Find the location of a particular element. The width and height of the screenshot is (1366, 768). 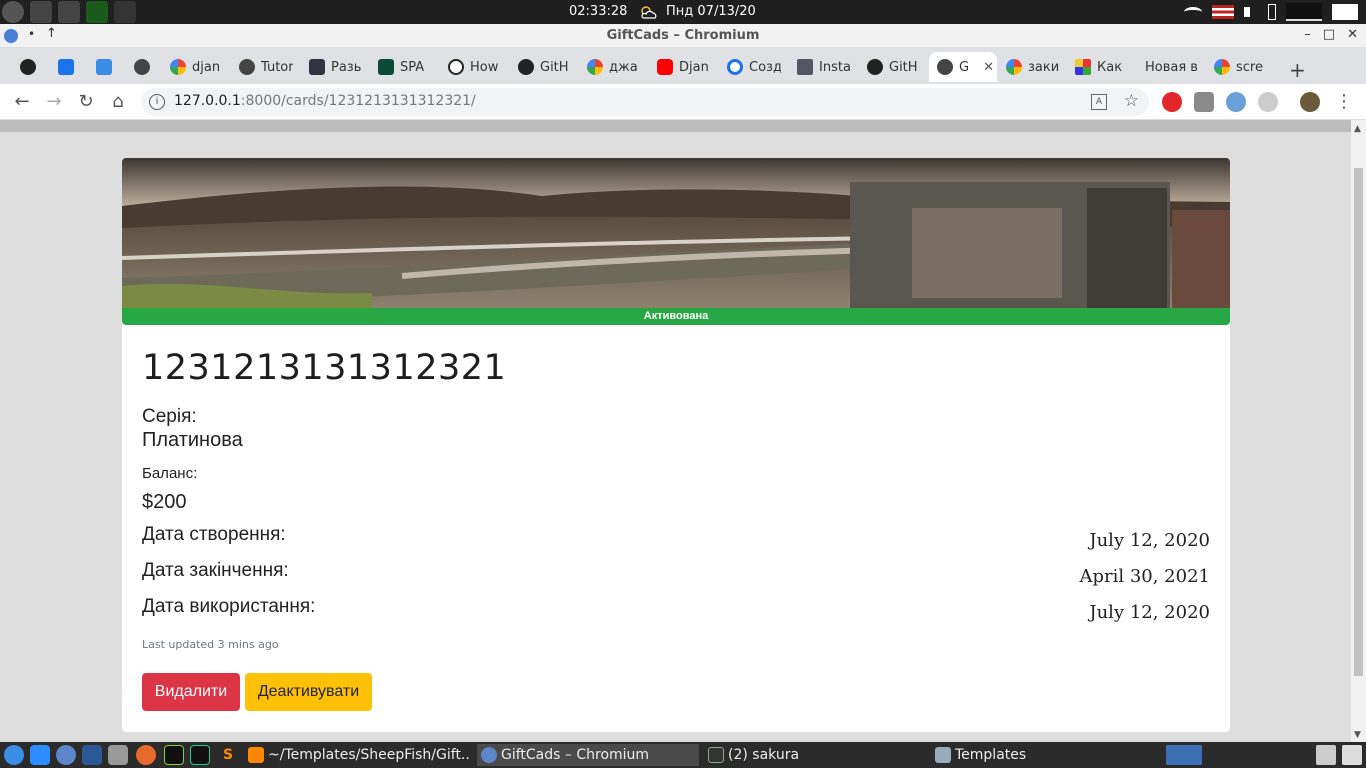

maximize-icon: □ is located at coordinates (1329, 34).